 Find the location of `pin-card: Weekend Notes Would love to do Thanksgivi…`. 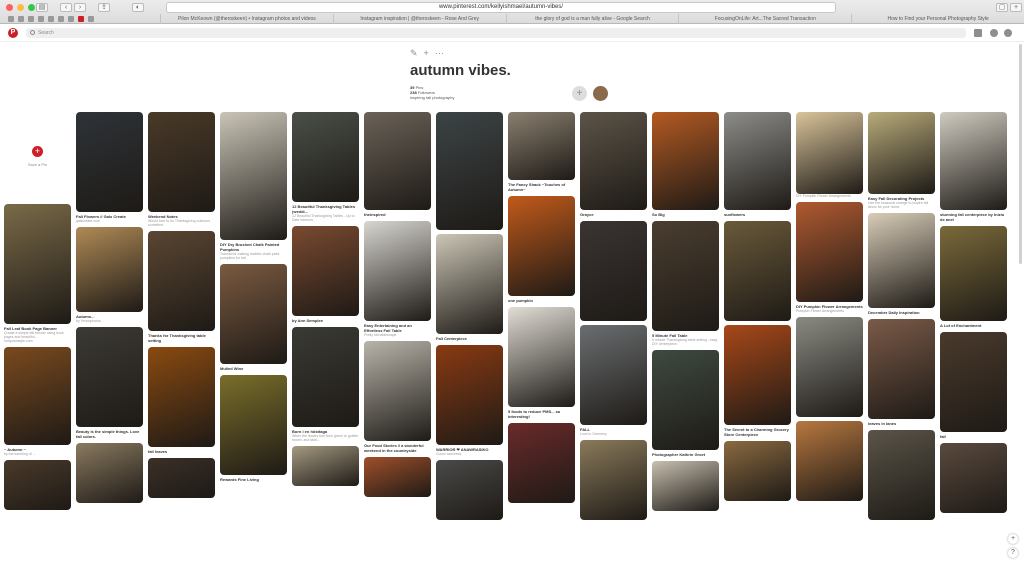

pin-card: Weekend Notes Would love to do Thanksgivi… is located at coordinates (181, 169).